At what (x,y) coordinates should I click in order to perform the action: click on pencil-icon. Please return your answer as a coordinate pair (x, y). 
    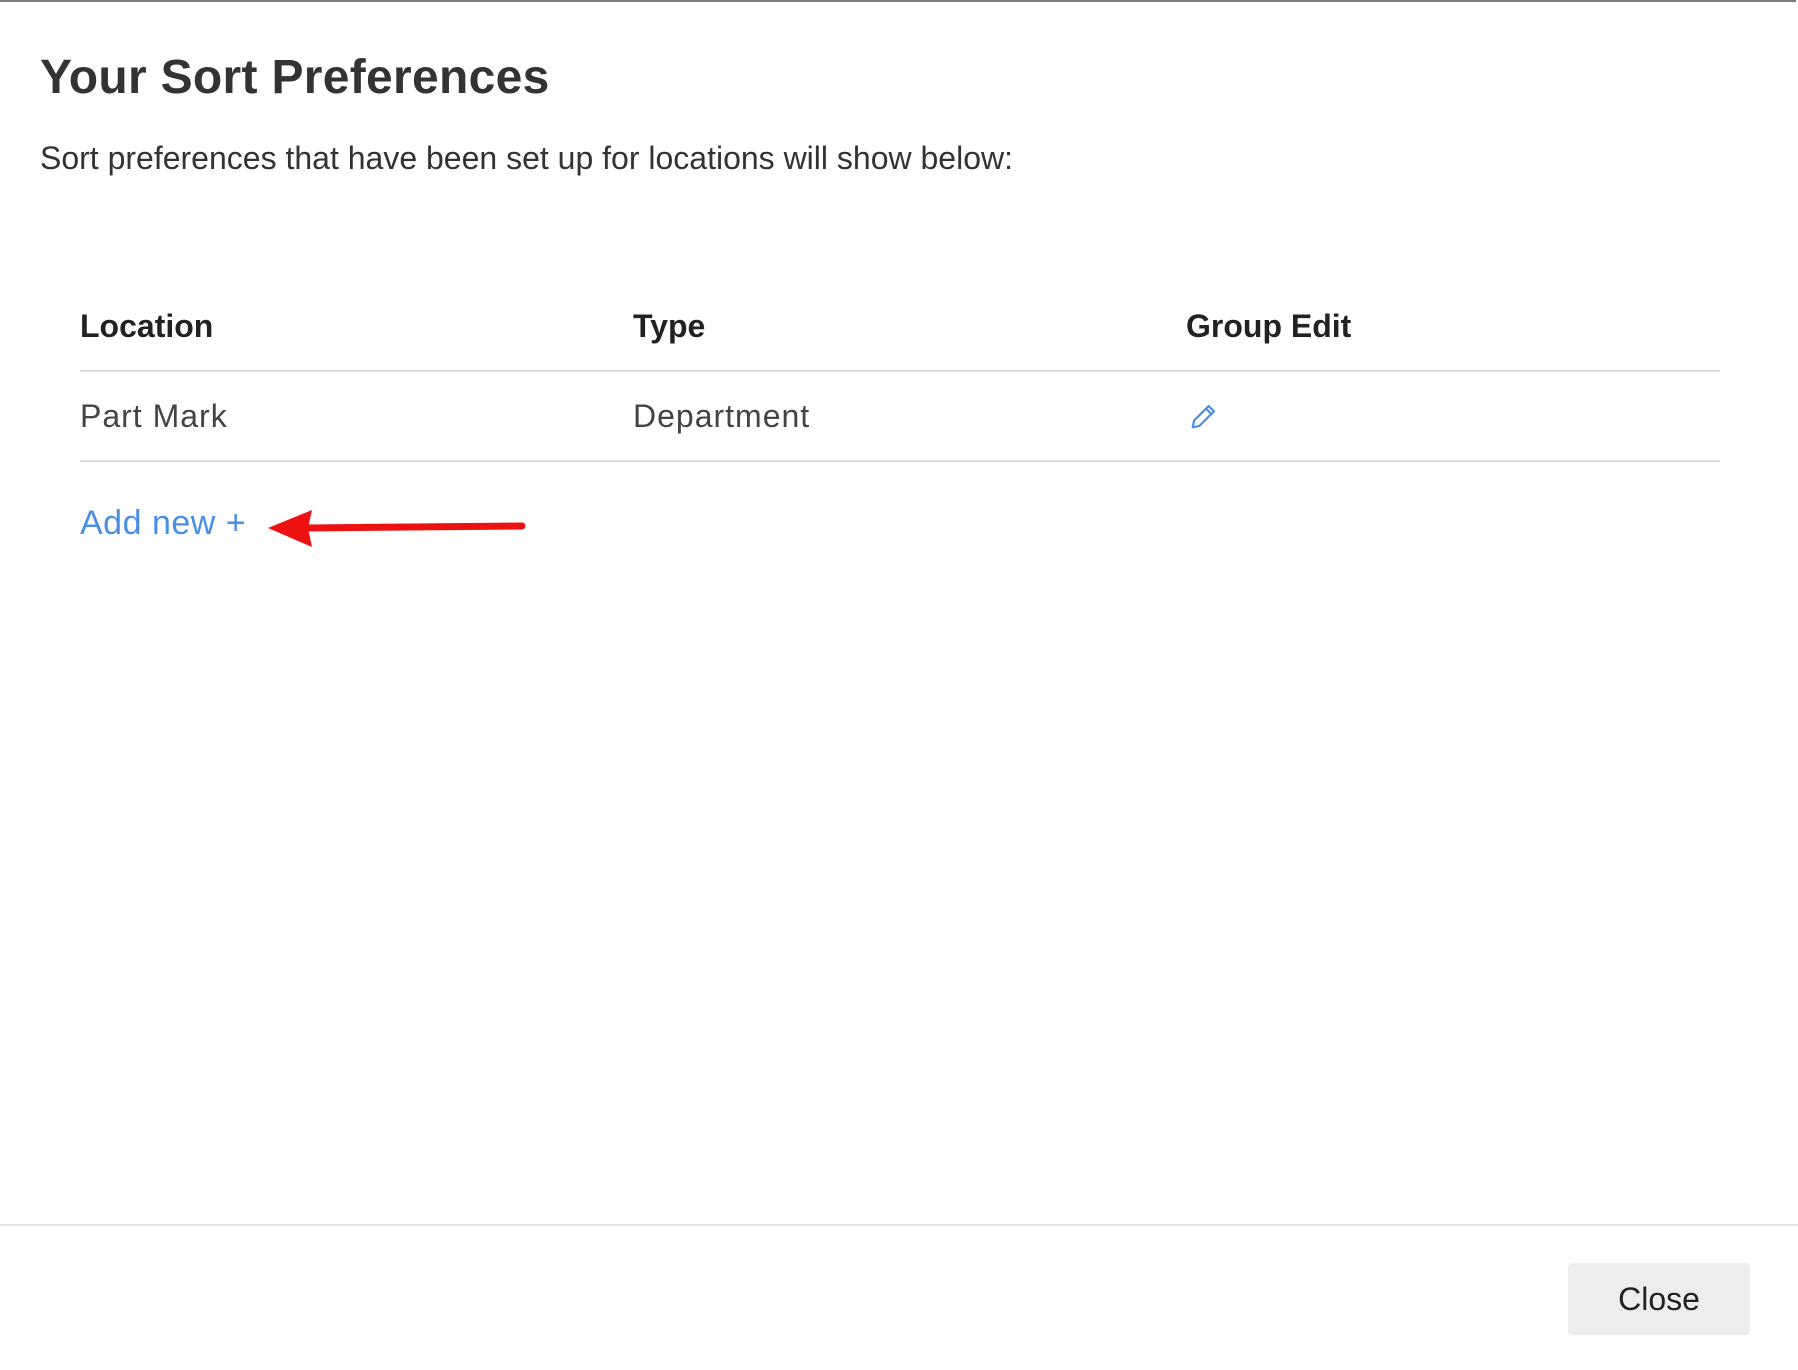
    Looking at the image, I should click on (1204, 416).